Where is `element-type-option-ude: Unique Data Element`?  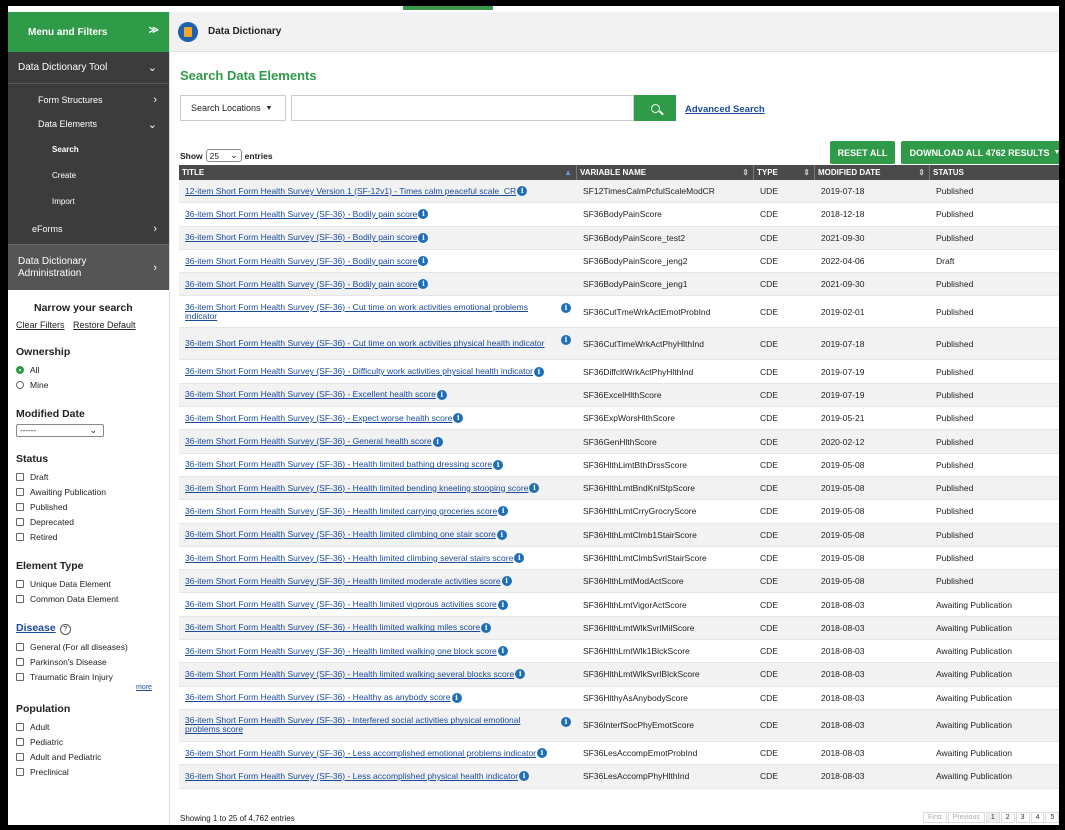 element-type-option-ude: Unique Data Element is located at coordinates (92, 583).